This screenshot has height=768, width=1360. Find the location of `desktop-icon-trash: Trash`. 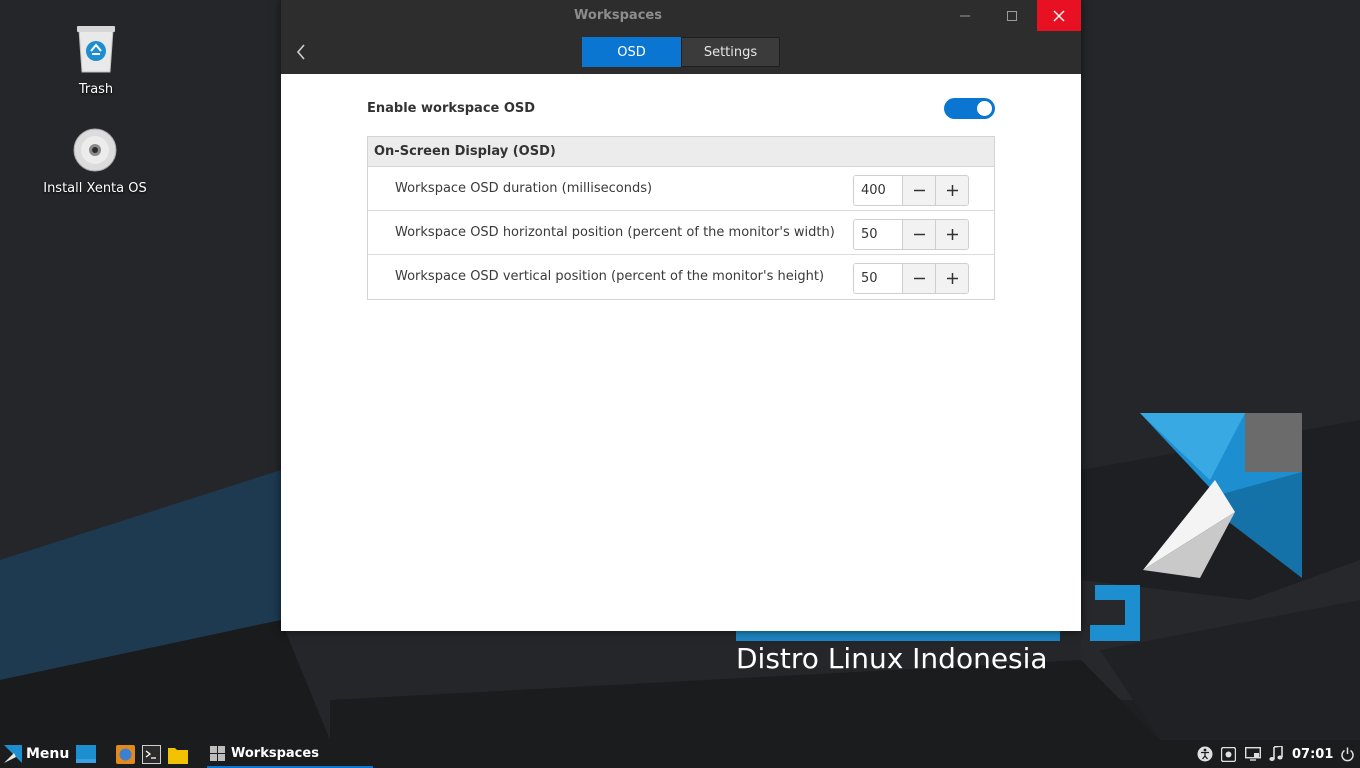

desktop-icon-trash: Trash is located at coordinates (96, 60).